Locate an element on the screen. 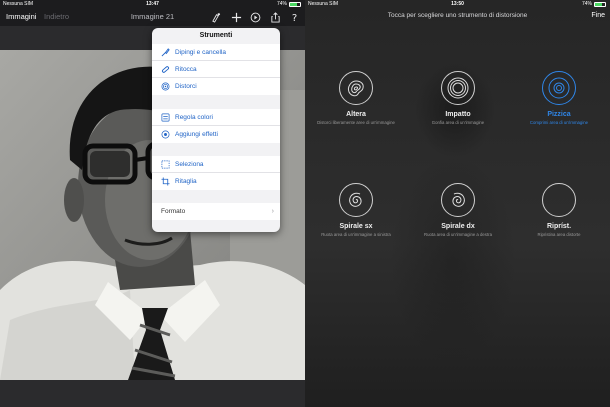 This screenshot has width=610, height=407. menu-item-paint: Dipingi e cancella is located at coordinates (216, 52).